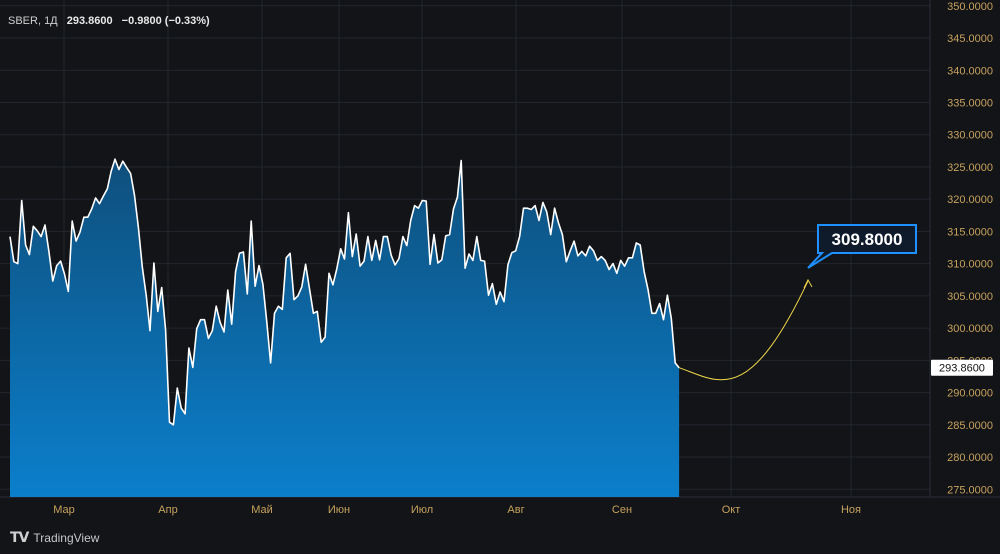 The image size is (1000, 554). What do you see at coordinates (970, 297) in the screenshot?
I see `y-tick-label: 305.0000` at bounding box center [970, 297].